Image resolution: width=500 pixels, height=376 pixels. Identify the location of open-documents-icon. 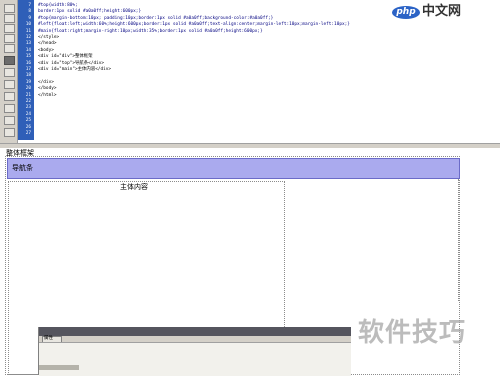
(9, 8).